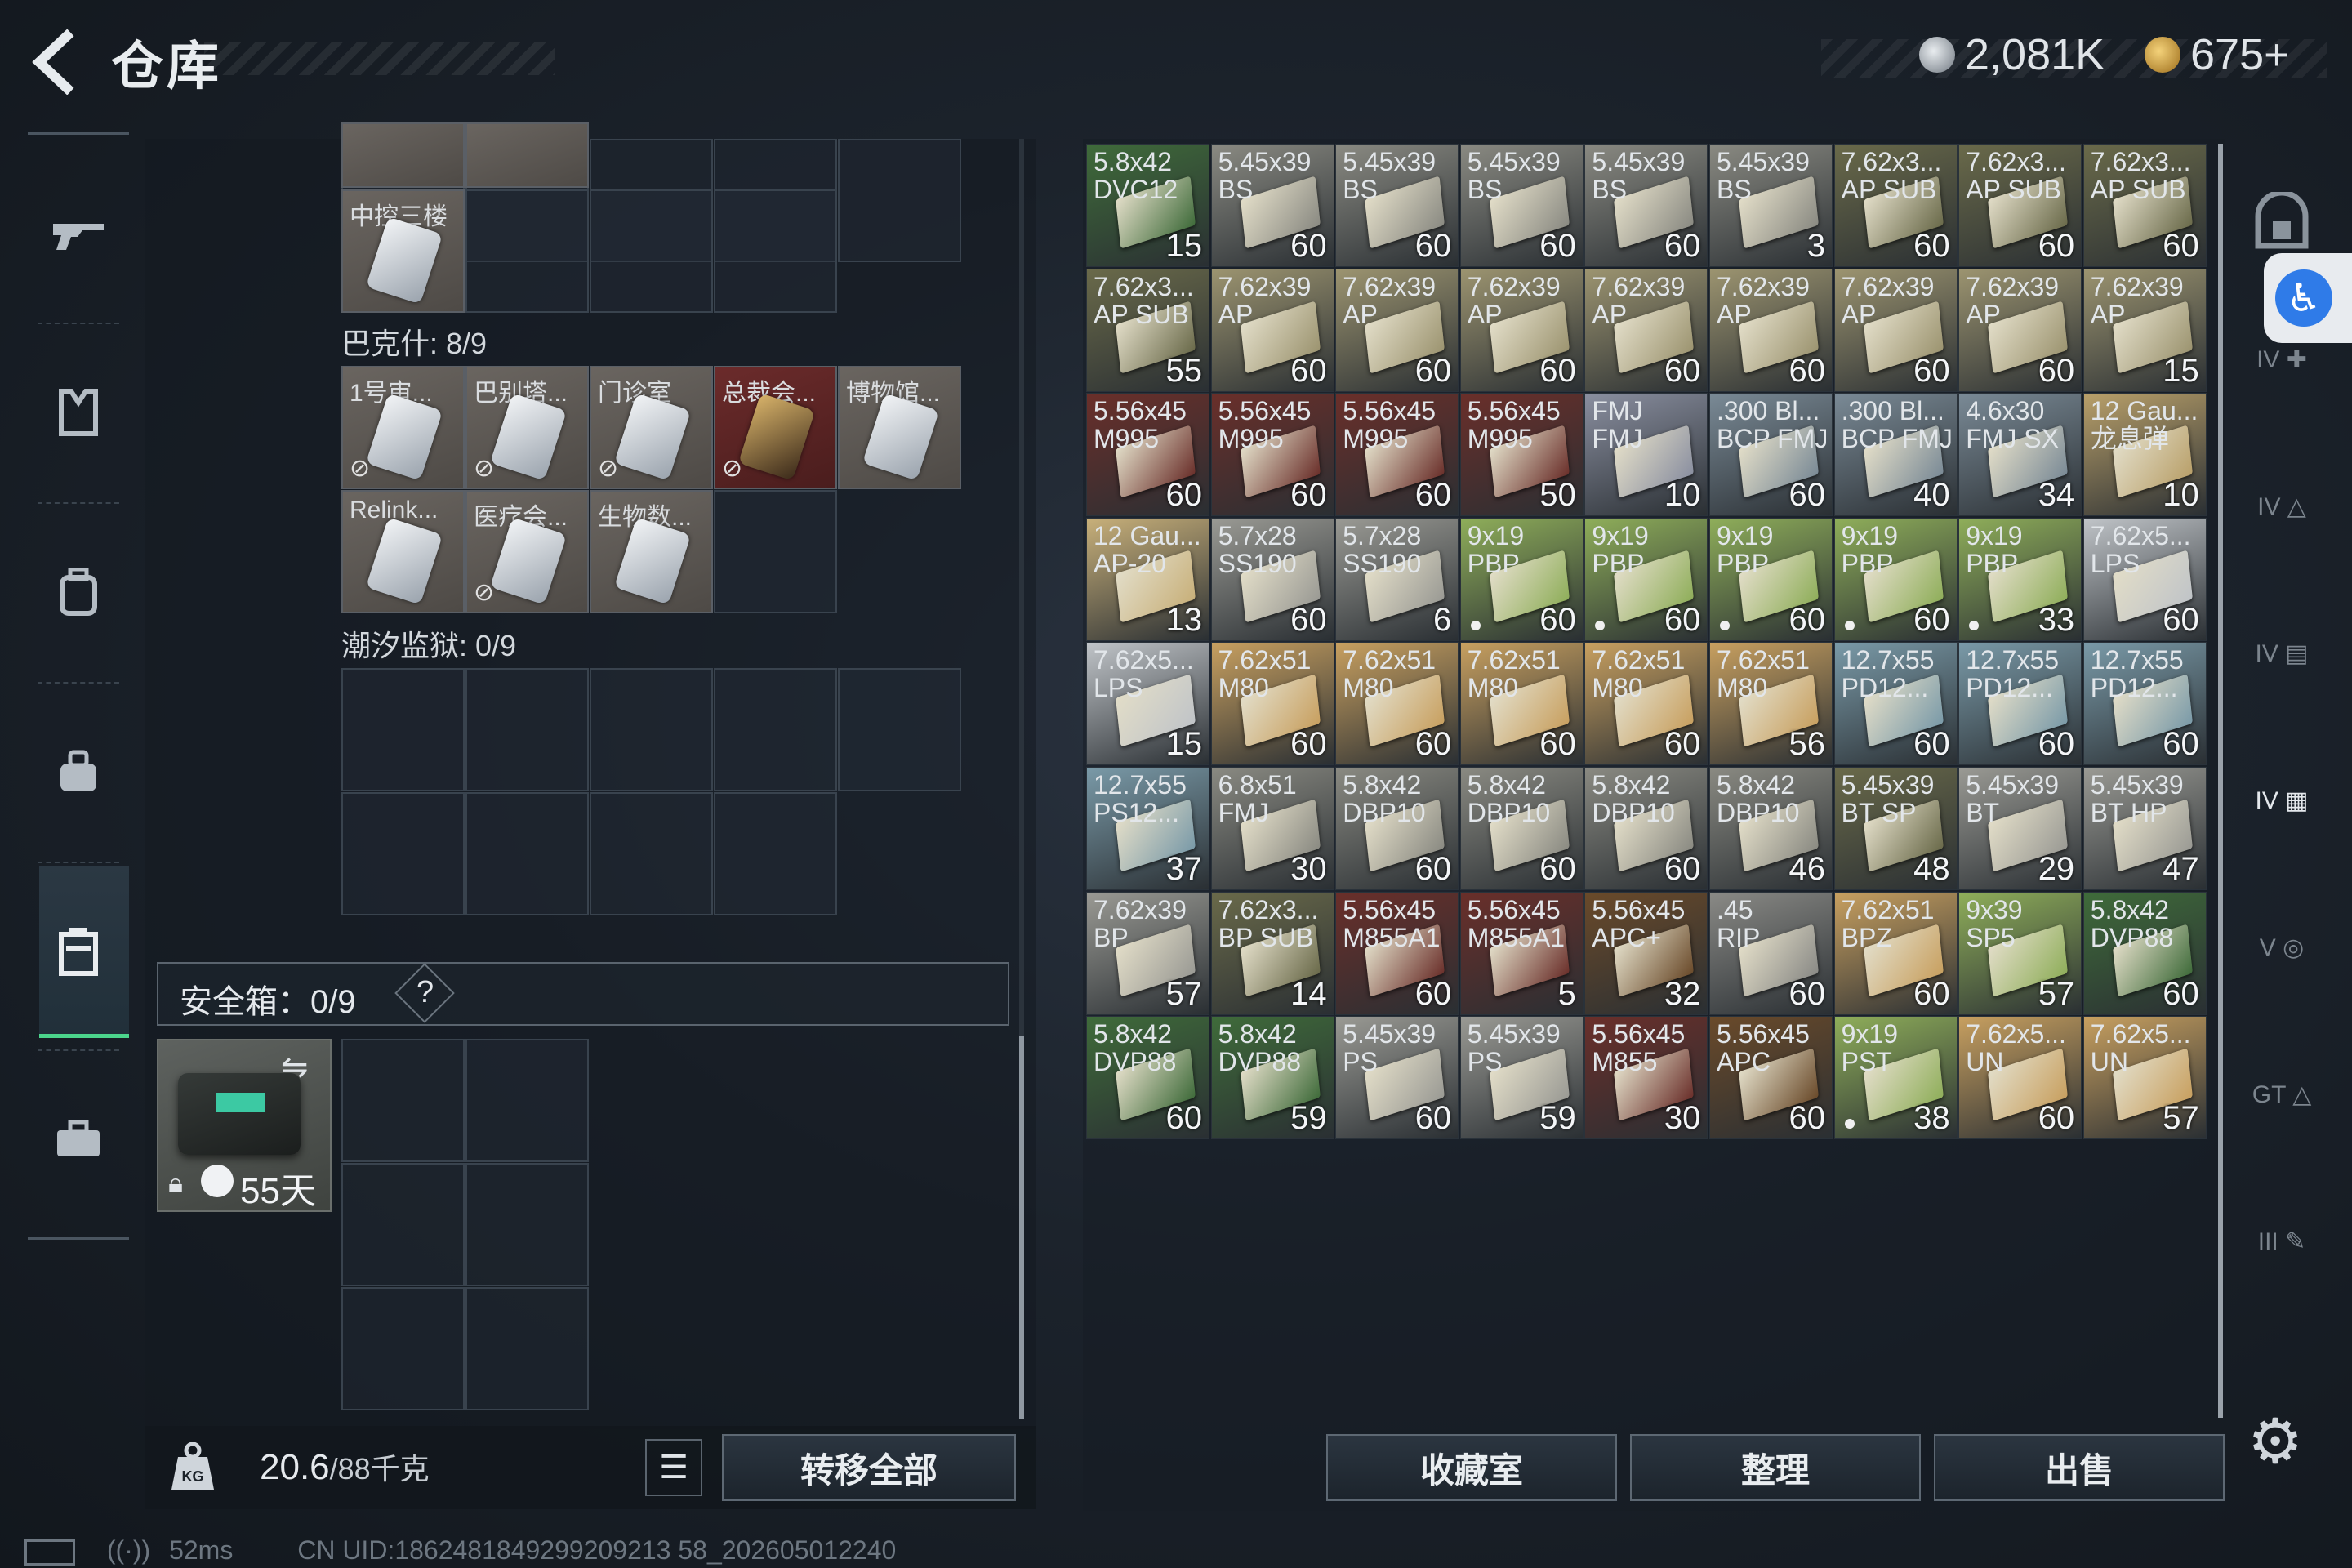 The image size is (2352, 1568). What do you see at coordinates (2144, 828) in the screenshot?
I see `ammo-item: 5.45x39 BT HP 47` at bounding box center [2144, 828].